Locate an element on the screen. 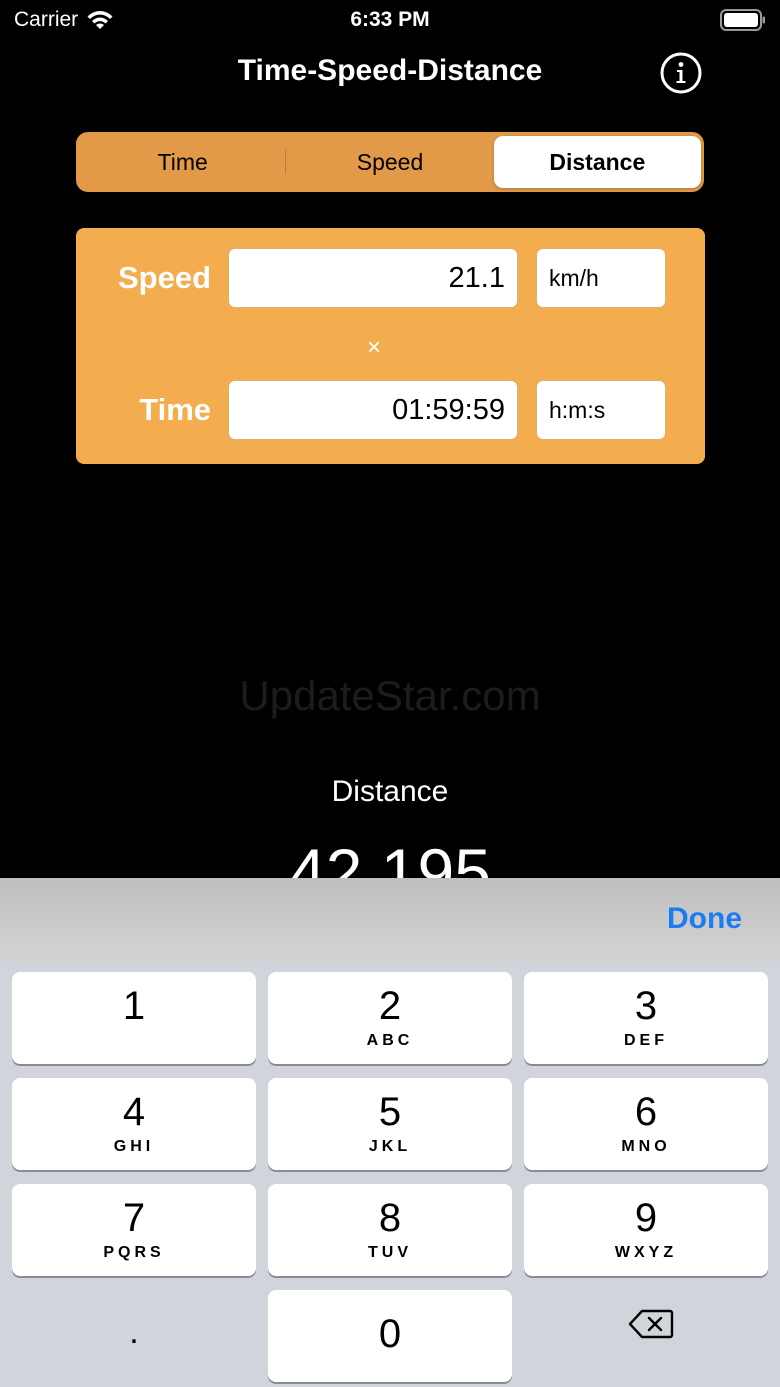 The height and width of the screenshot is (1387, 780). key-9: 9 WXYZ is located at coordinates (646, 1230).